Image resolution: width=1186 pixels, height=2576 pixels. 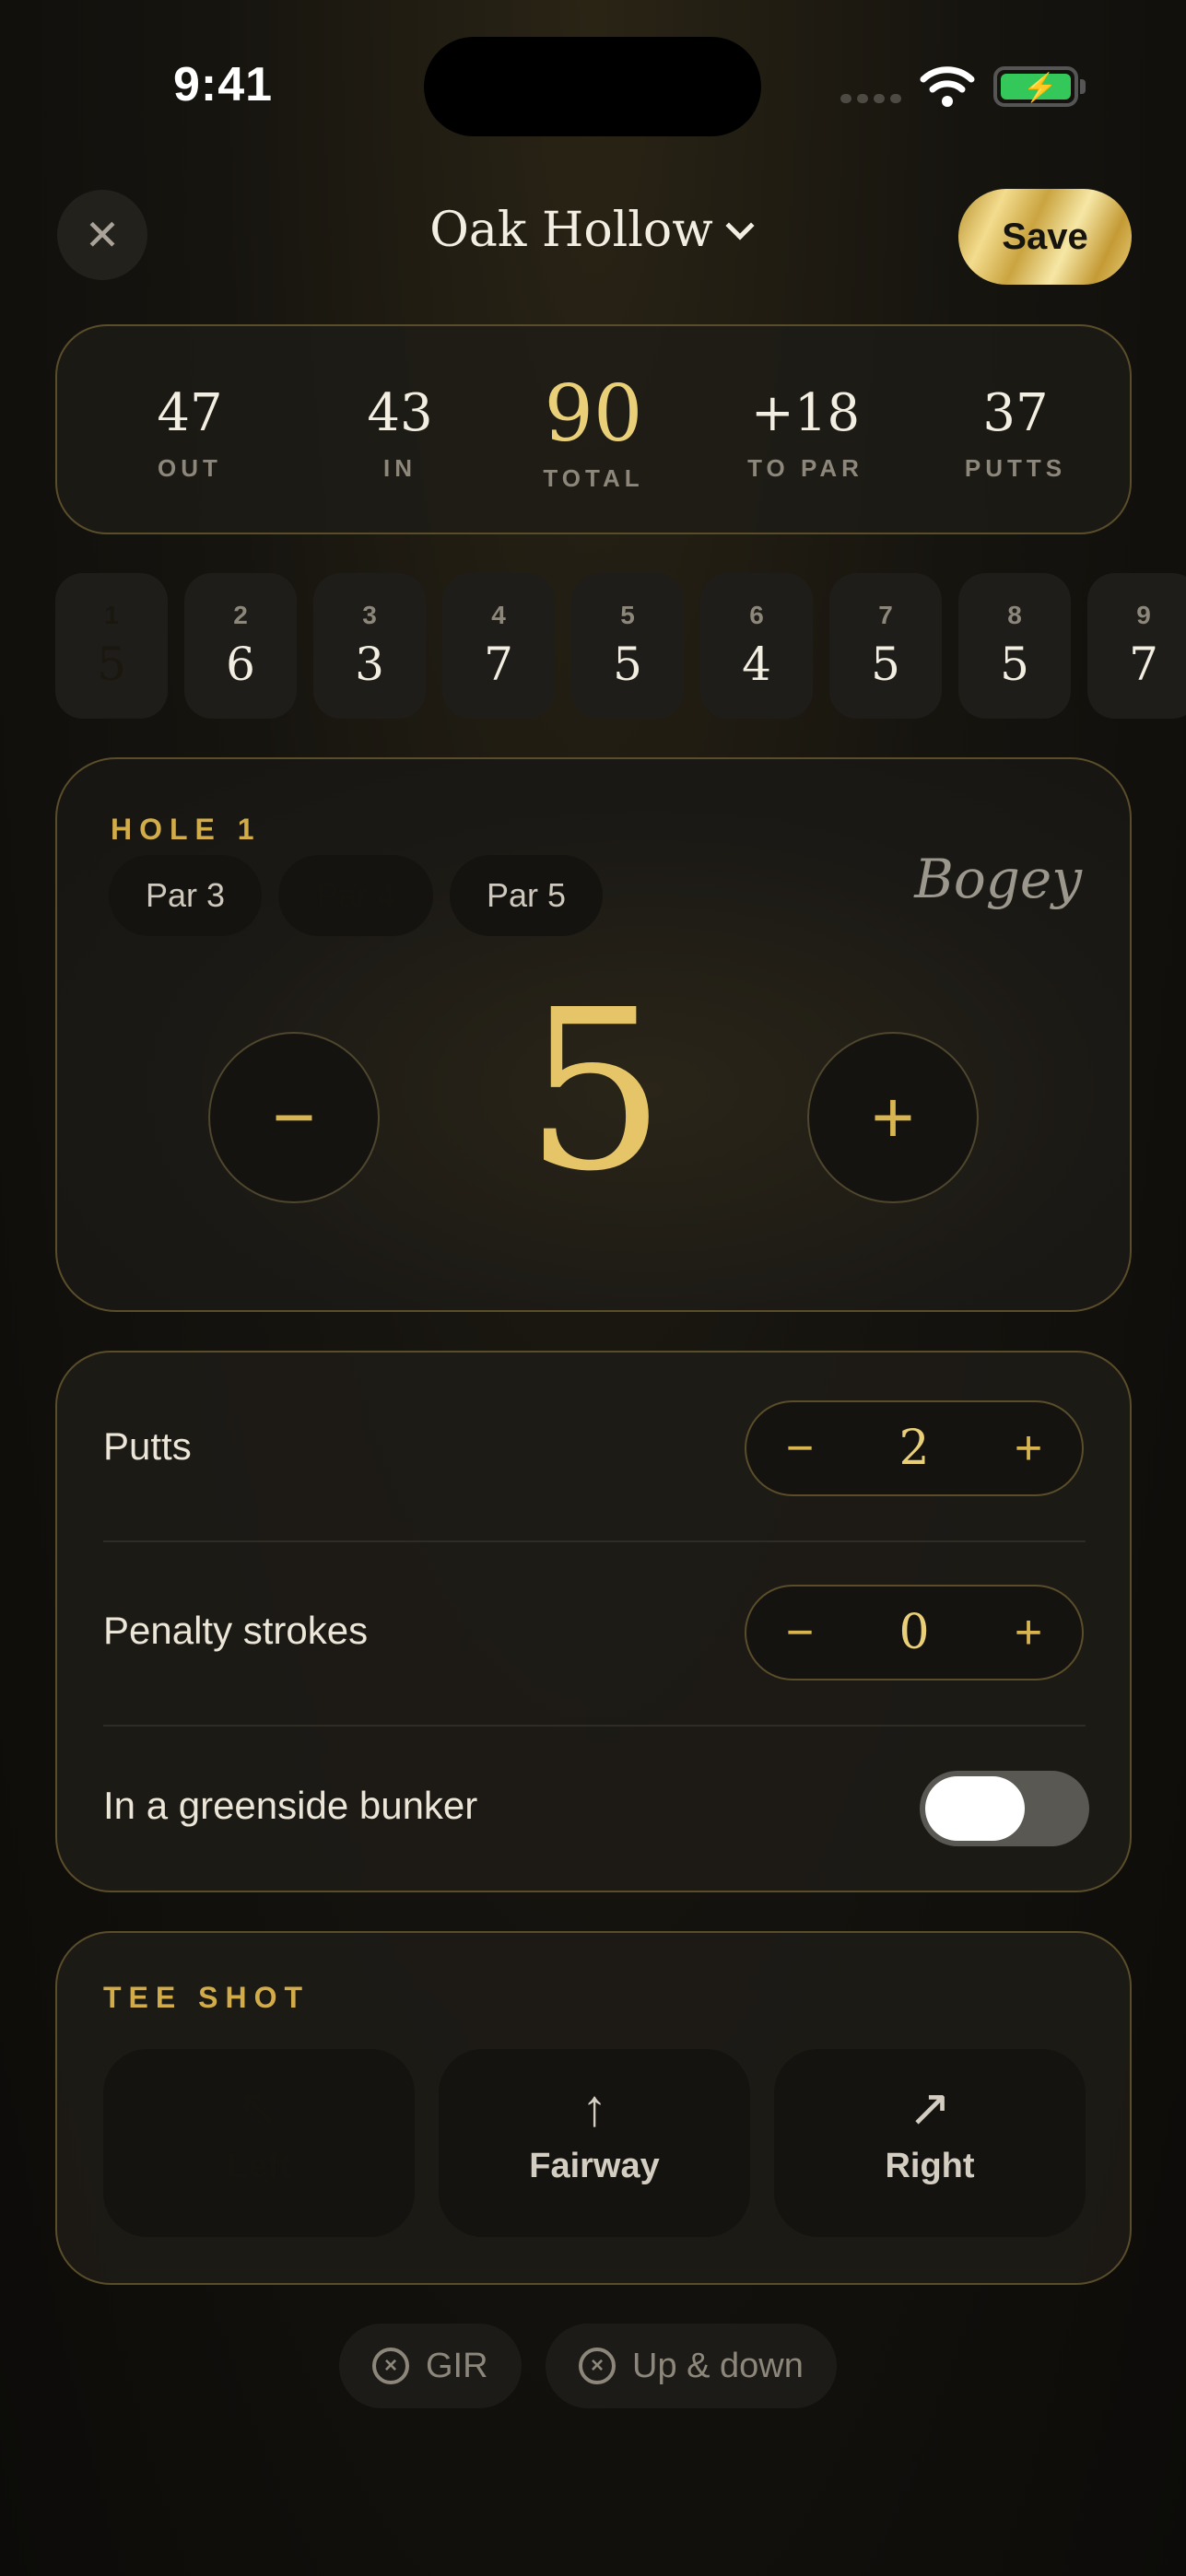 I want to click on bunker-label: In a greenside bunker, so click(x=290, y=1805).